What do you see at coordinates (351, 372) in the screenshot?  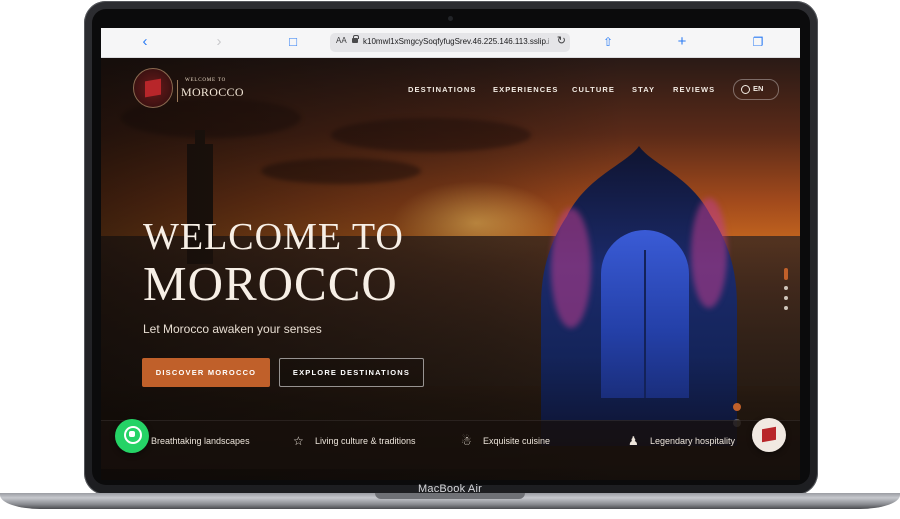 I see `explore-destinations-button: EXPLORE DESTINATIONS` at bounding box center [351, 372].